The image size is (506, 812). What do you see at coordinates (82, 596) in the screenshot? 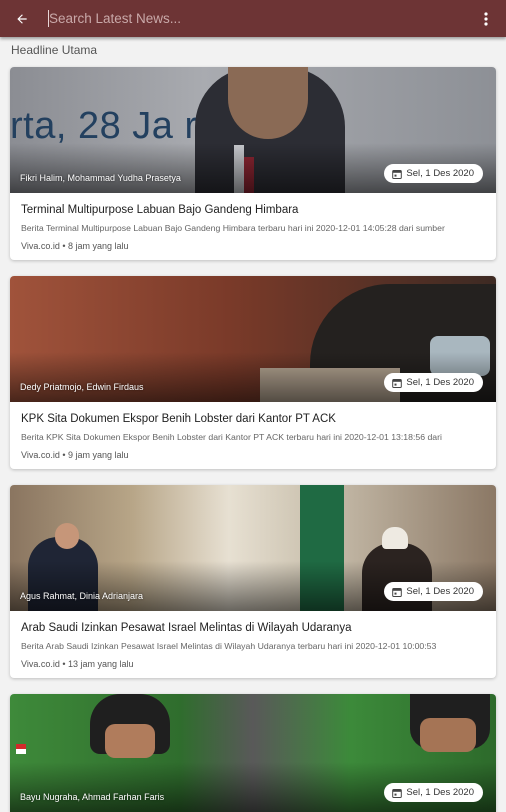
I see `image-credit: Agus Rahmat, Dinia Adrianjara` at bounding box center [82, 596].